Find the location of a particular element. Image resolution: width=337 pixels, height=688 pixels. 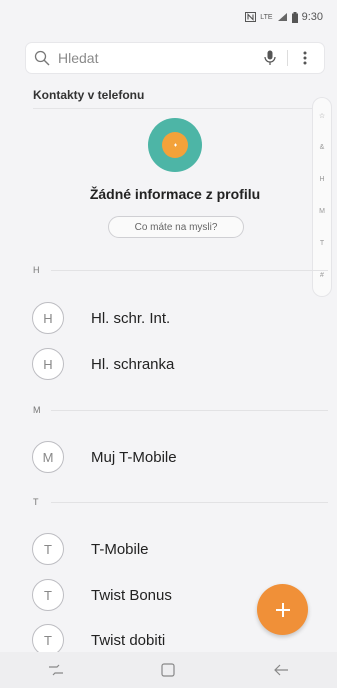

back-button is located at coordinates (281, 670).